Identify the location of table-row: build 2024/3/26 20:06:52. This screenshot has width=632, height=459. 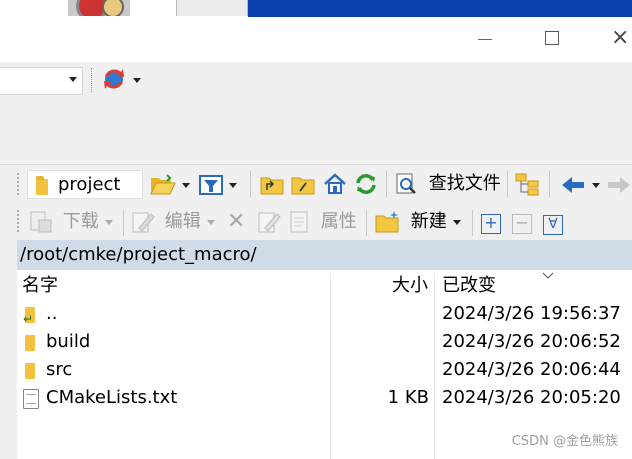
(324, 342).